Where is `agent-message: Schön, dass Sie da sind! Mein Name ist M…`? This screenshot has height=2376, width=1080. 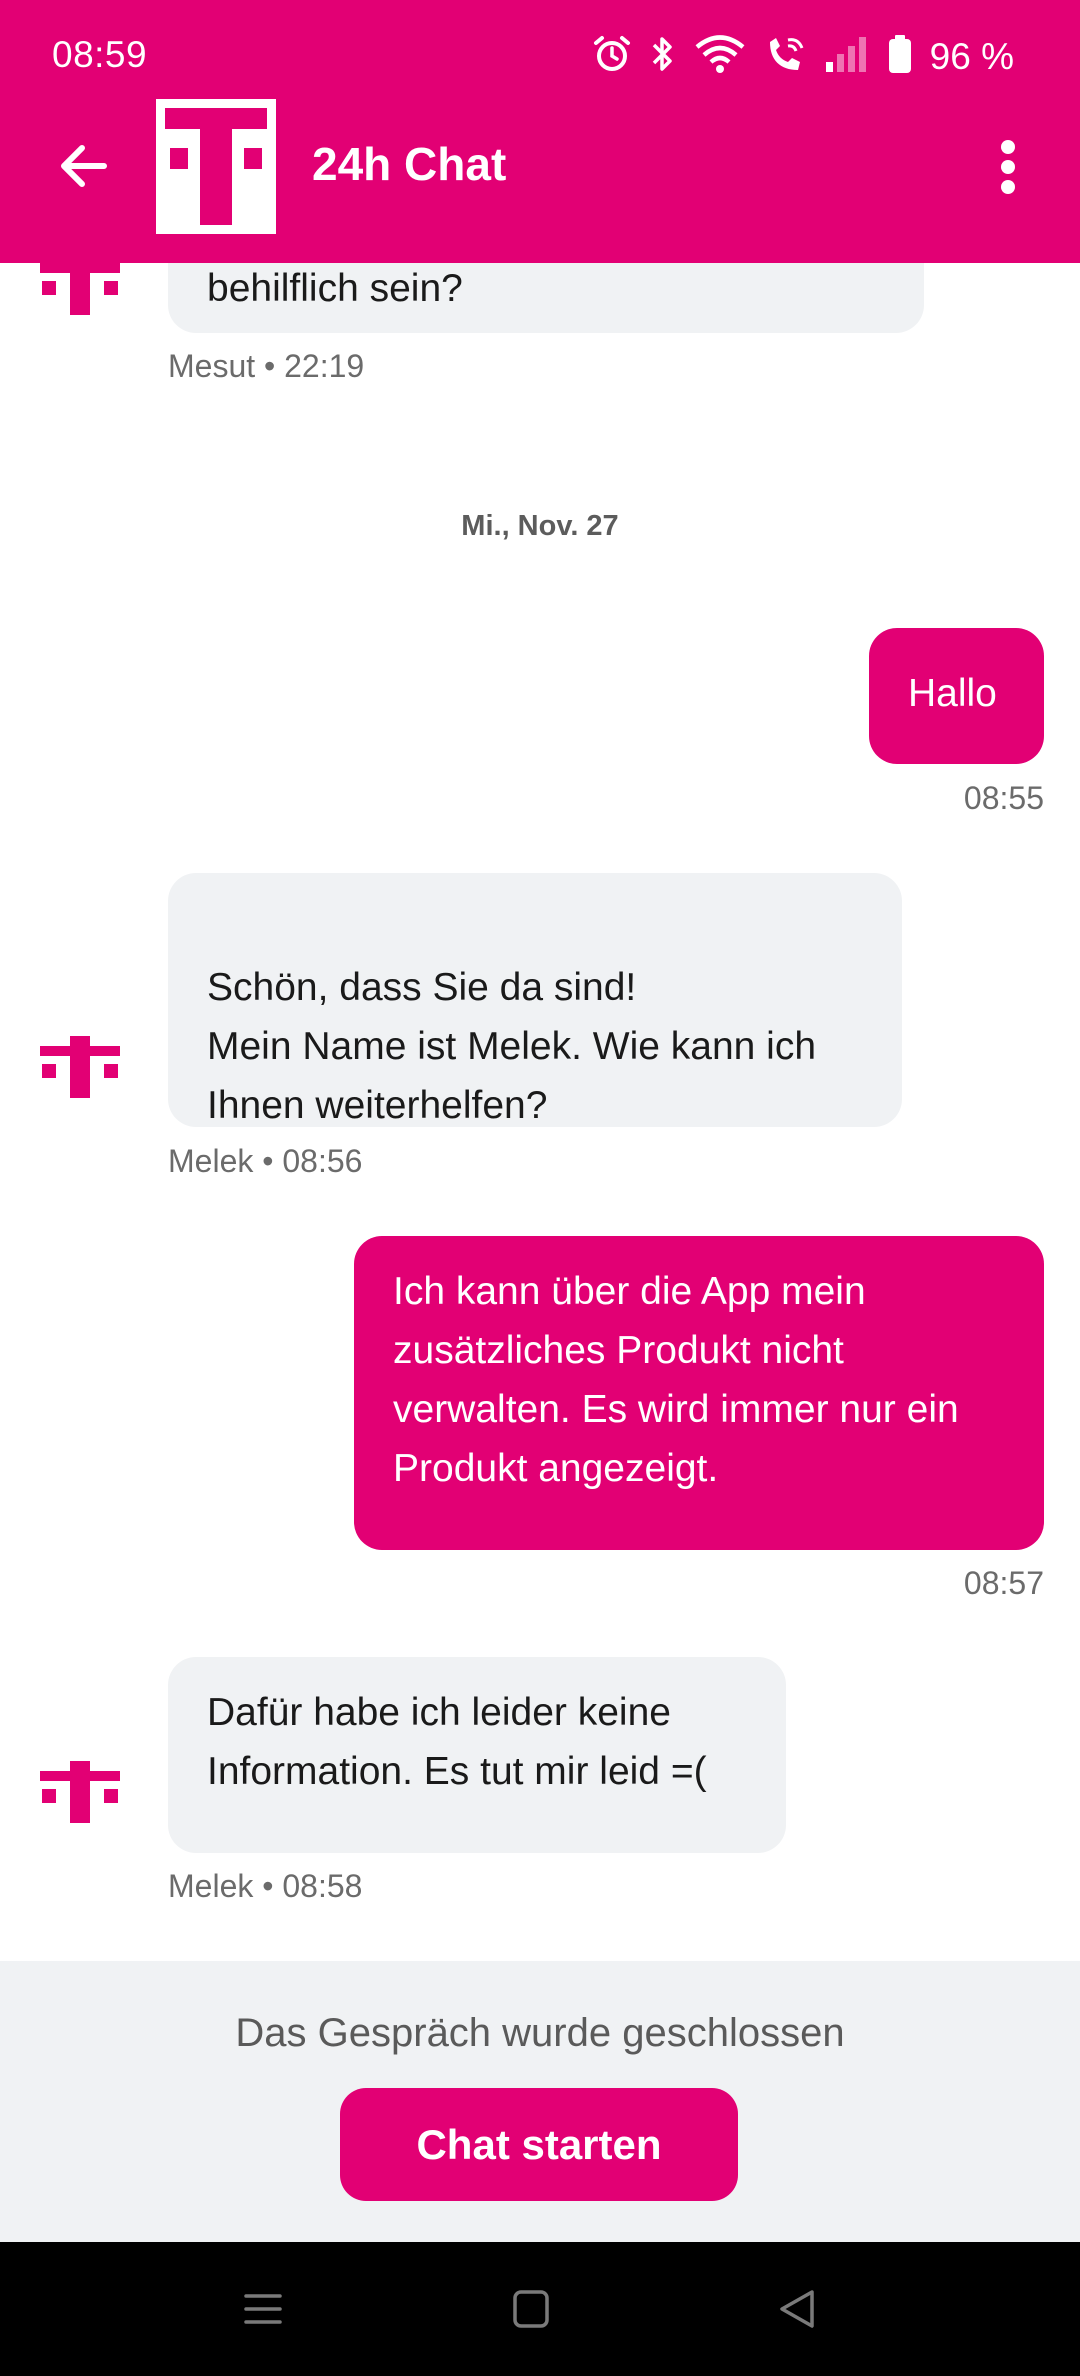 agent-message: Schön, dass Sie da sind! Mein Name ist M… is located at coordinates (535, 1000).